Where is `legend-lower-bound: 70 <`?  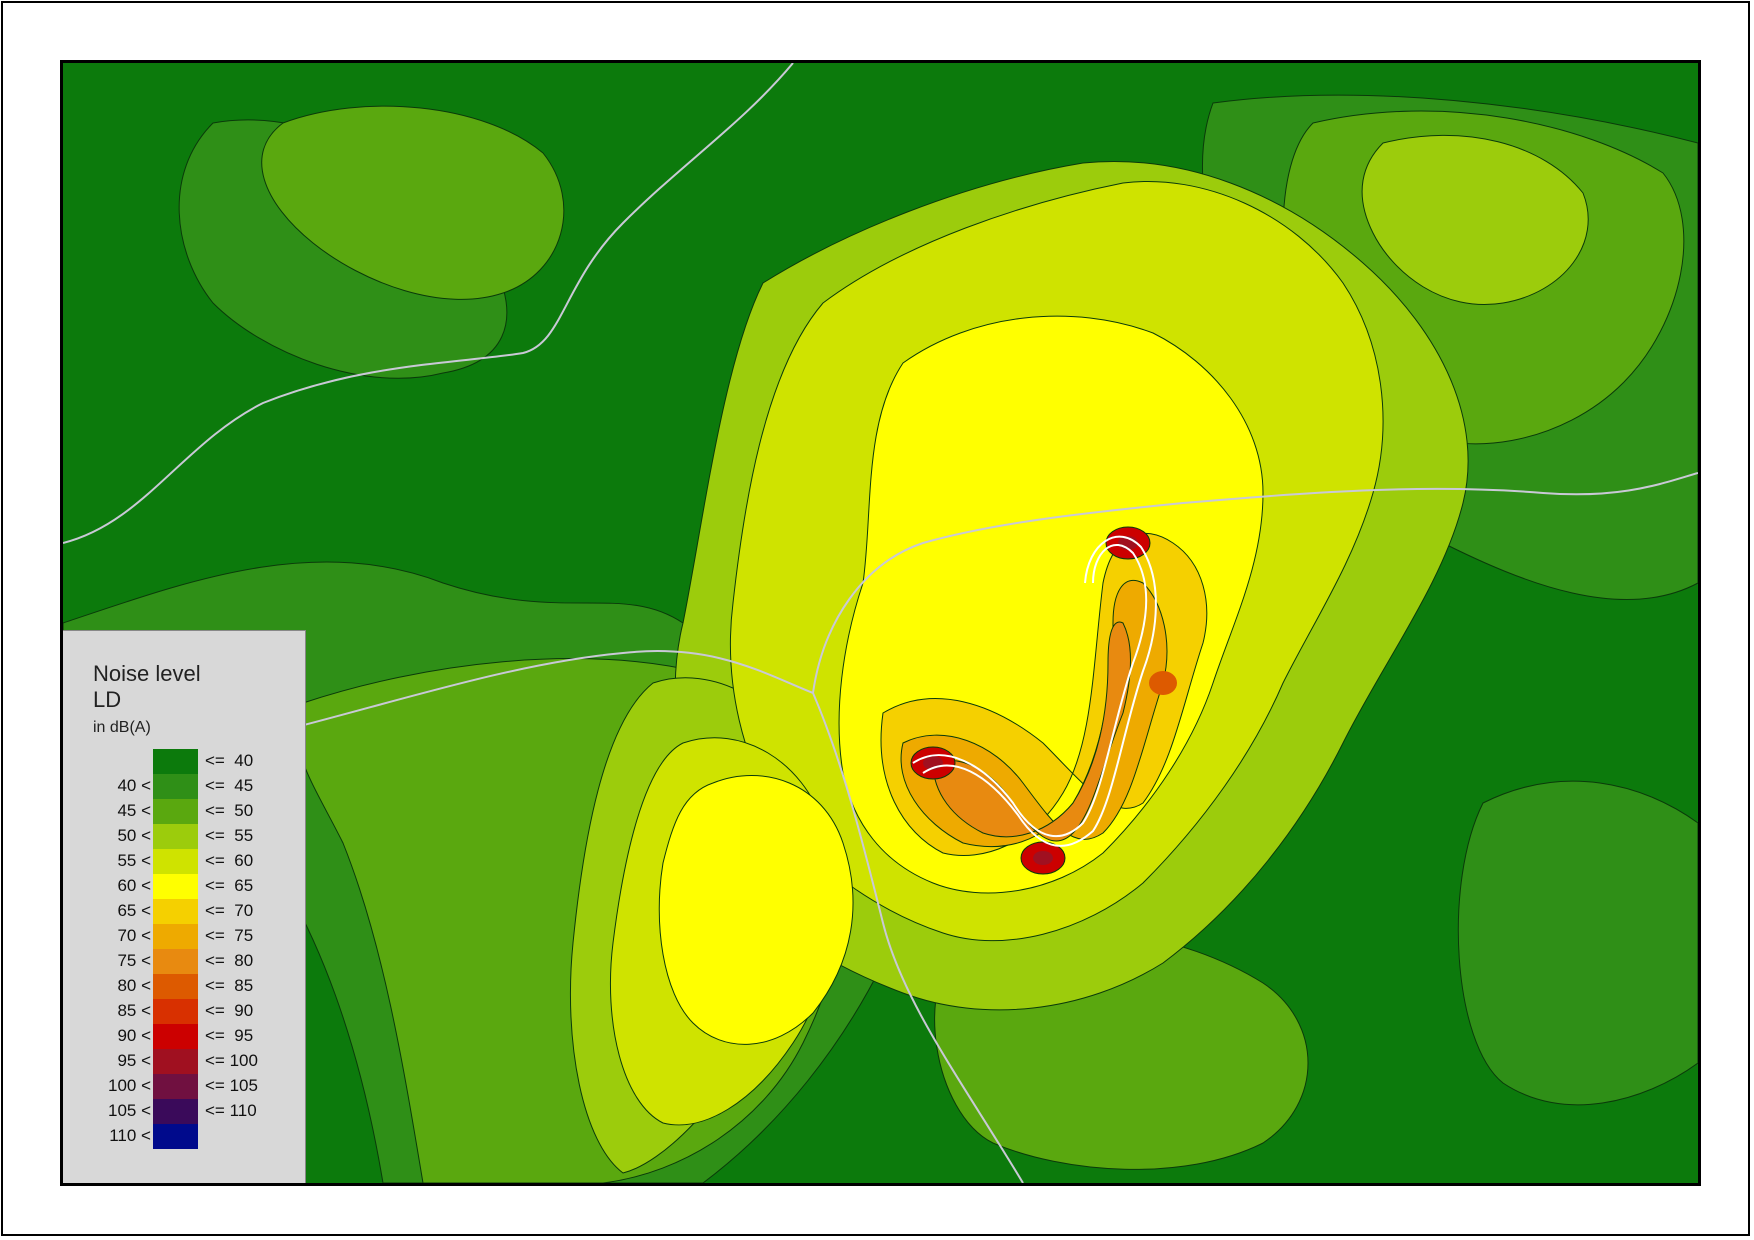
legend-lower-bound: 70 < is located at coordinates (134, 935).